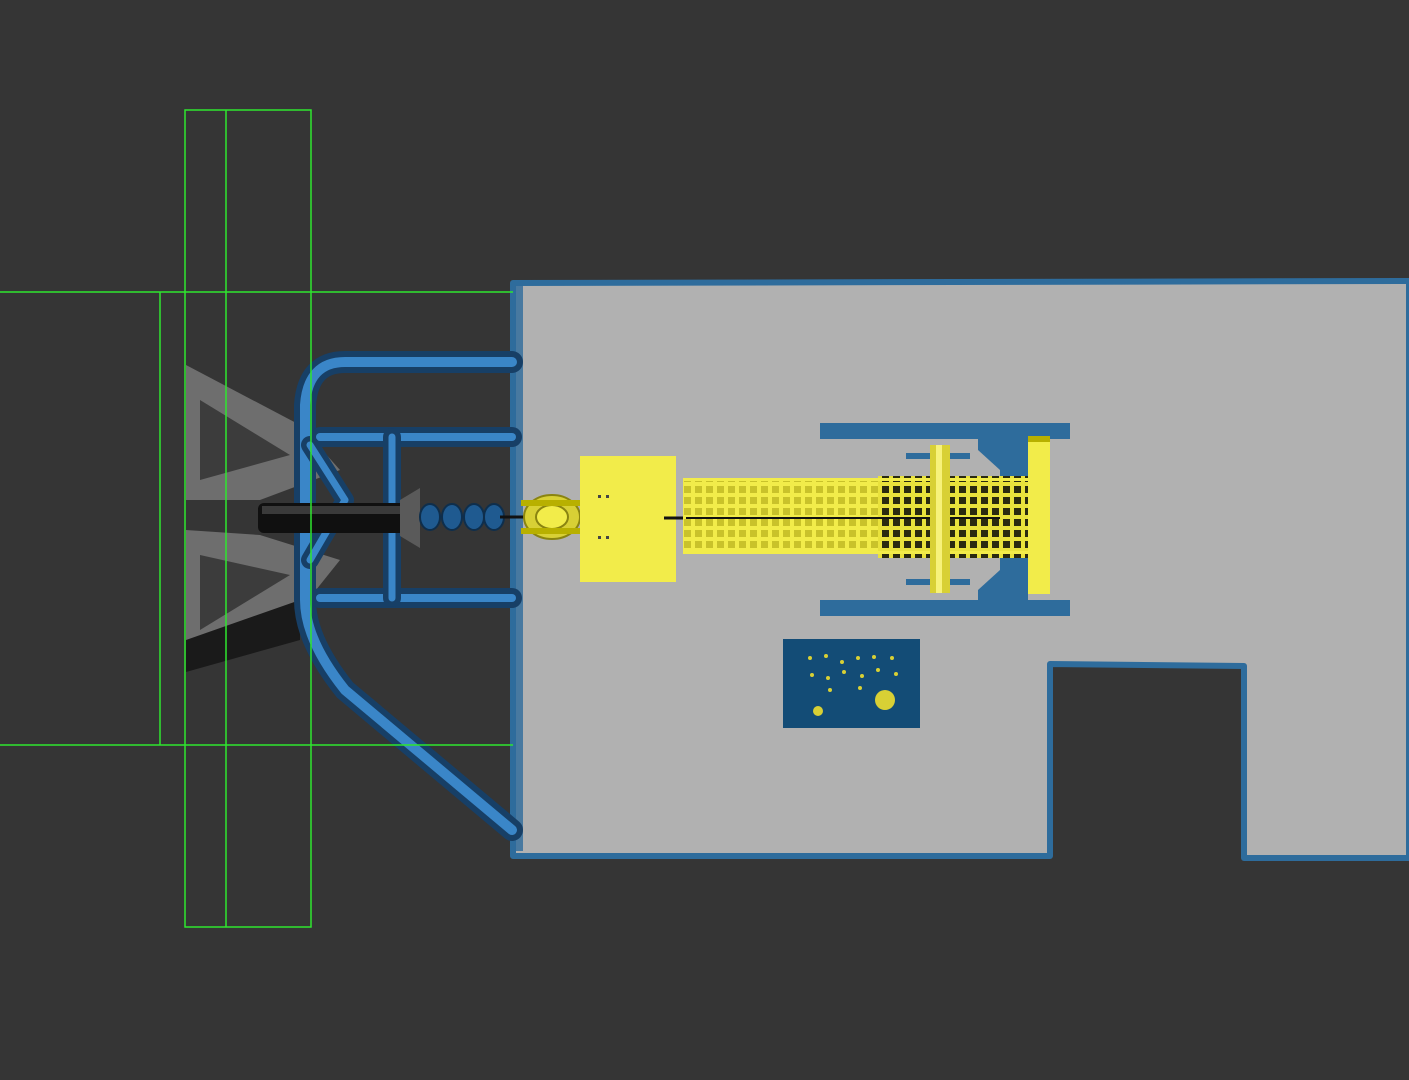  I want to click on tool-block, so click(633, 519).